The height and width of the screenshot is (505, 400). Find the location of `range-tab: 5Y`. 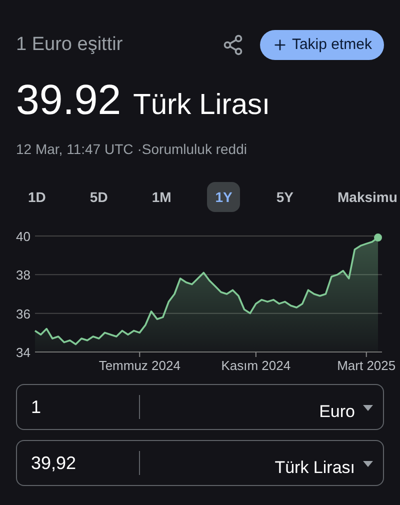

range-tab: 5Y is located at coordinates (285, 197).